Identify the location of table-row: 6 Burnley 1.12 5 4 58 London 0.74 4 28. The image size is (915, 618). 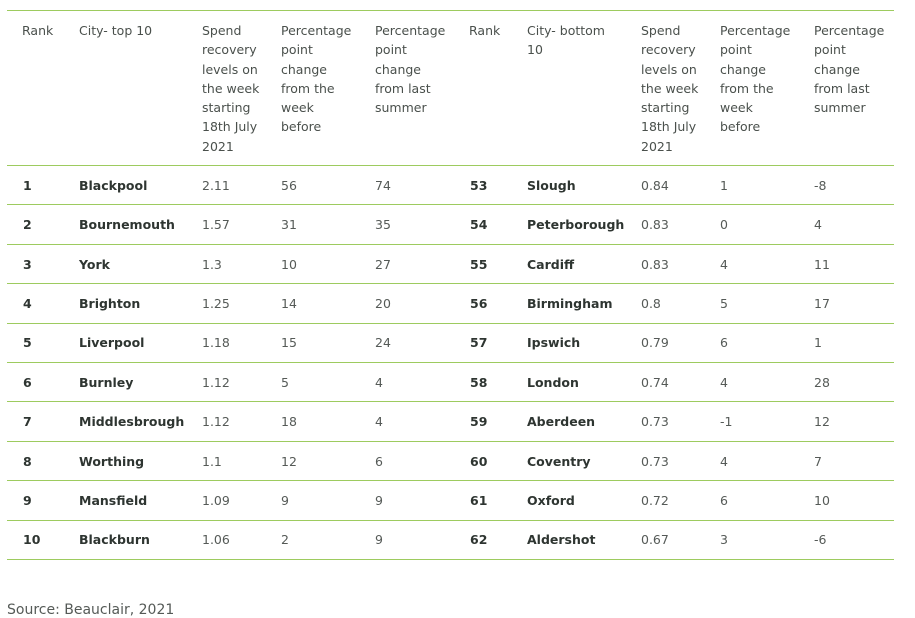
(450, 382).